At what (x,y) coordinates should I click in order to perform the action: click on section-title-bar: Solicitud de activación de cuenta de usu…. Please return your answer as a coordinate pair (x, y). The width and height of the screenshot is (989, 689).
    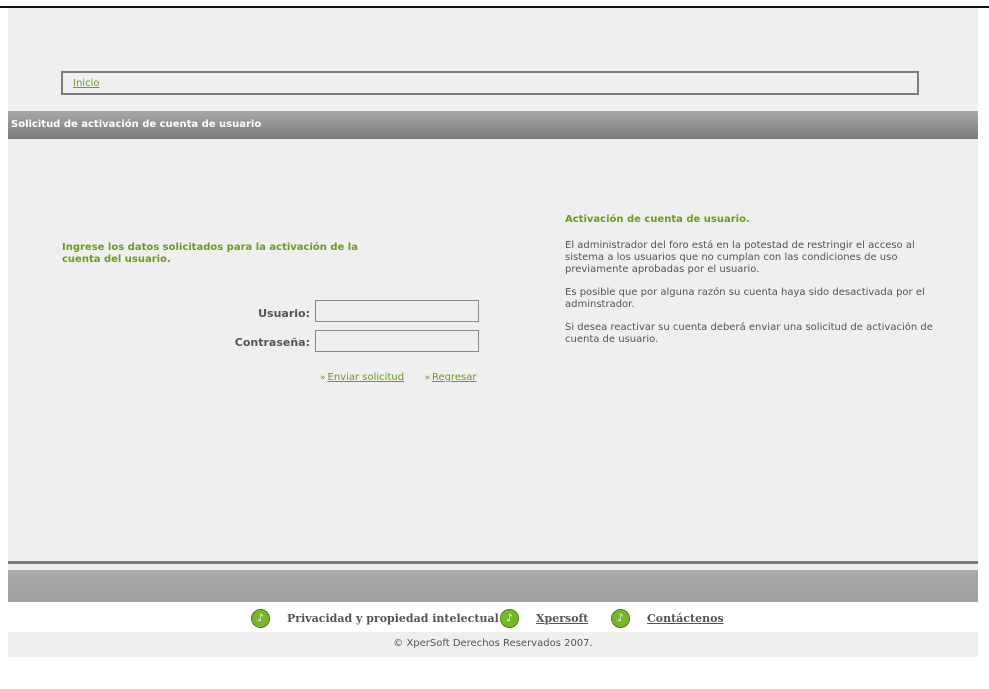
    Looking at the image, I should click on (493, 125).